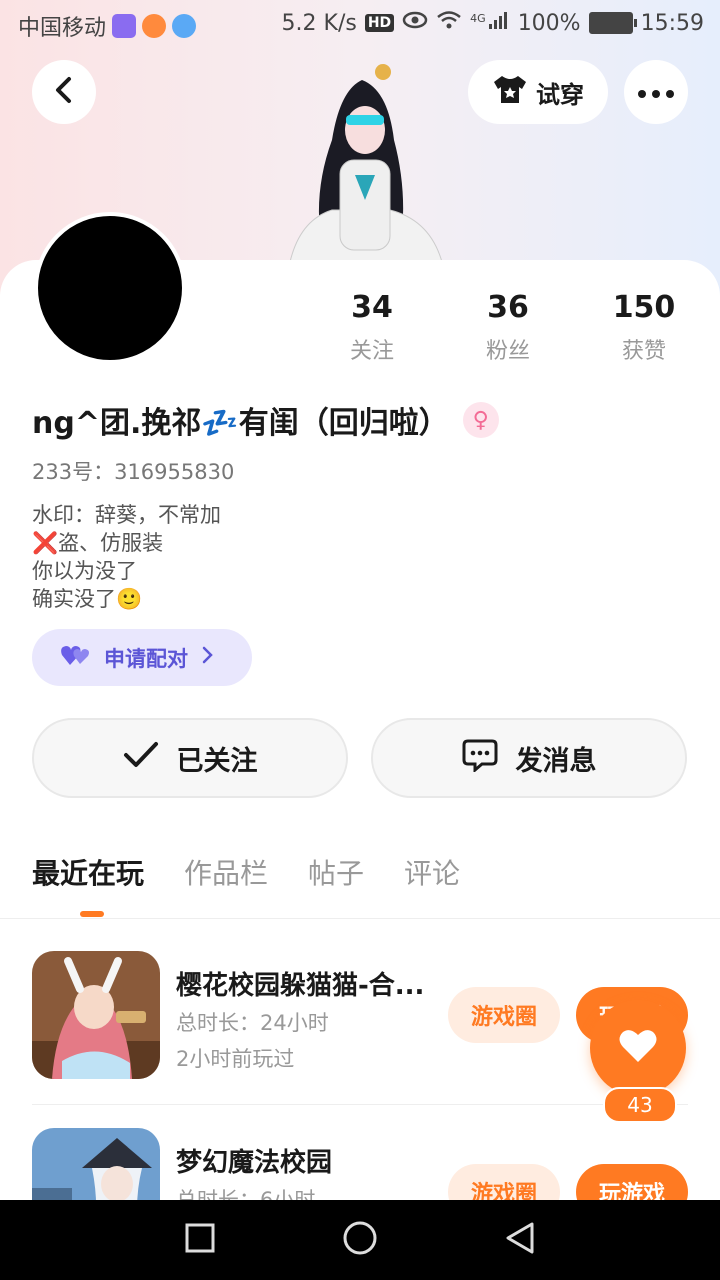  I want to click on try-on-button: 试穿, so click(538, 92).